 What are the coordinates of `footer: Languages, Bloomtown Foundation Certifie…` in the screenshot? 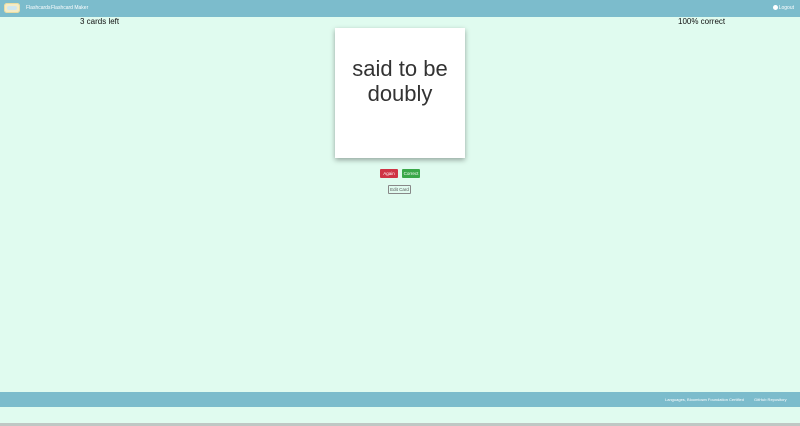 It's located at (400, 399).